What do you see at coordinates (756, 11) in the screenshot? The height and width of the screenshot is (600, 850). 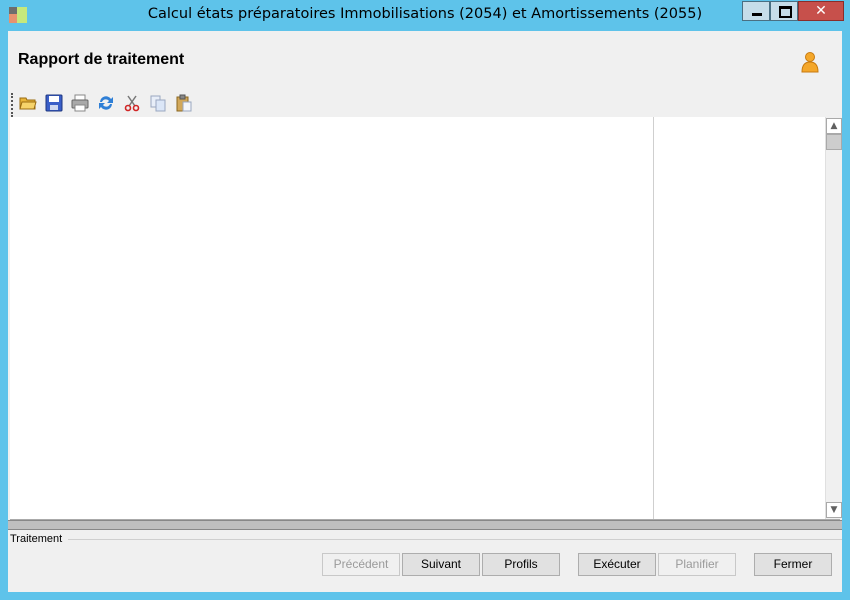 I see `minimize-button` at bounding box center [756, 11].